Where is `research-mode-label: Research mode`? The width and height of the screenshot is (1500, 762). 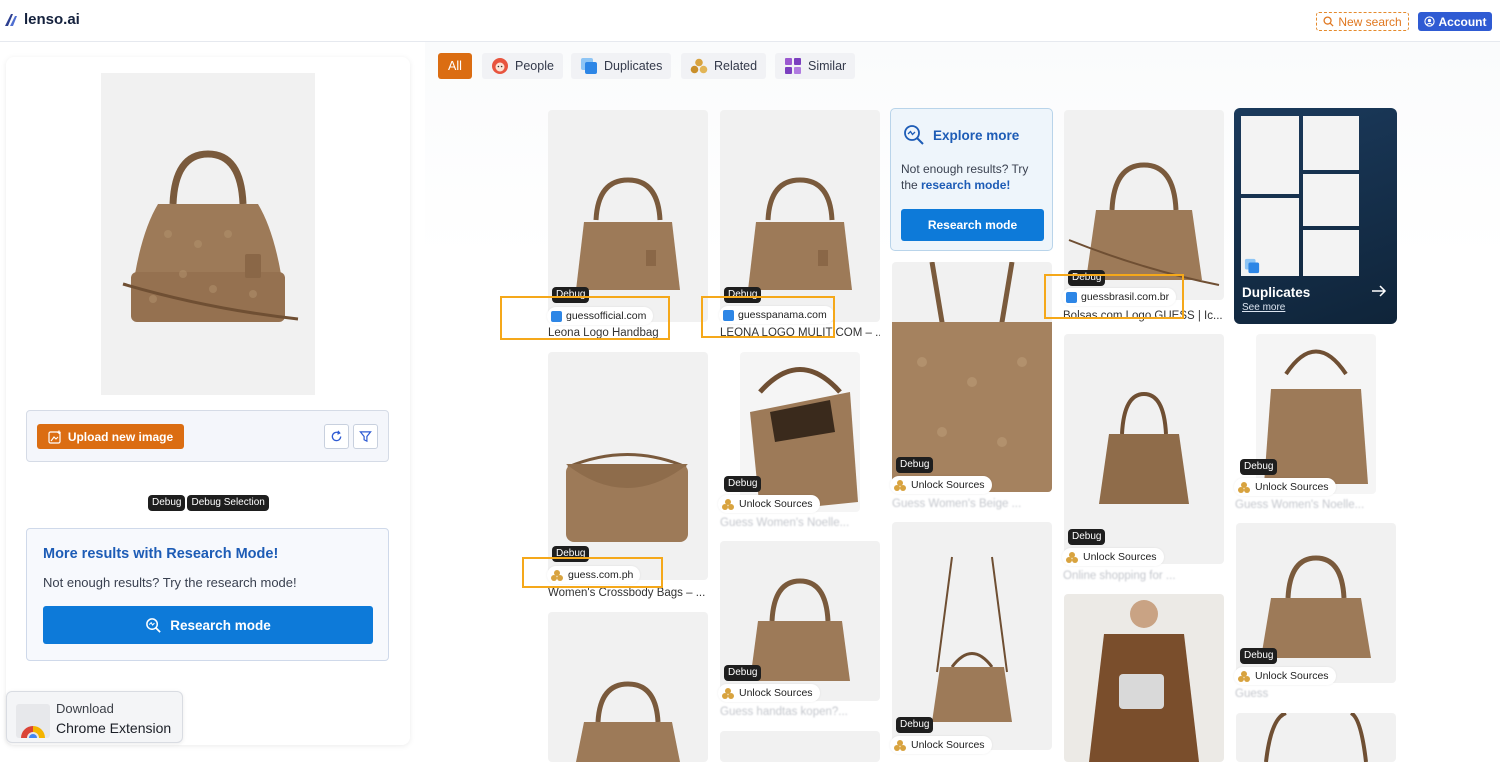
research-mode-label: Research mode is located at coordinates (220, 625).